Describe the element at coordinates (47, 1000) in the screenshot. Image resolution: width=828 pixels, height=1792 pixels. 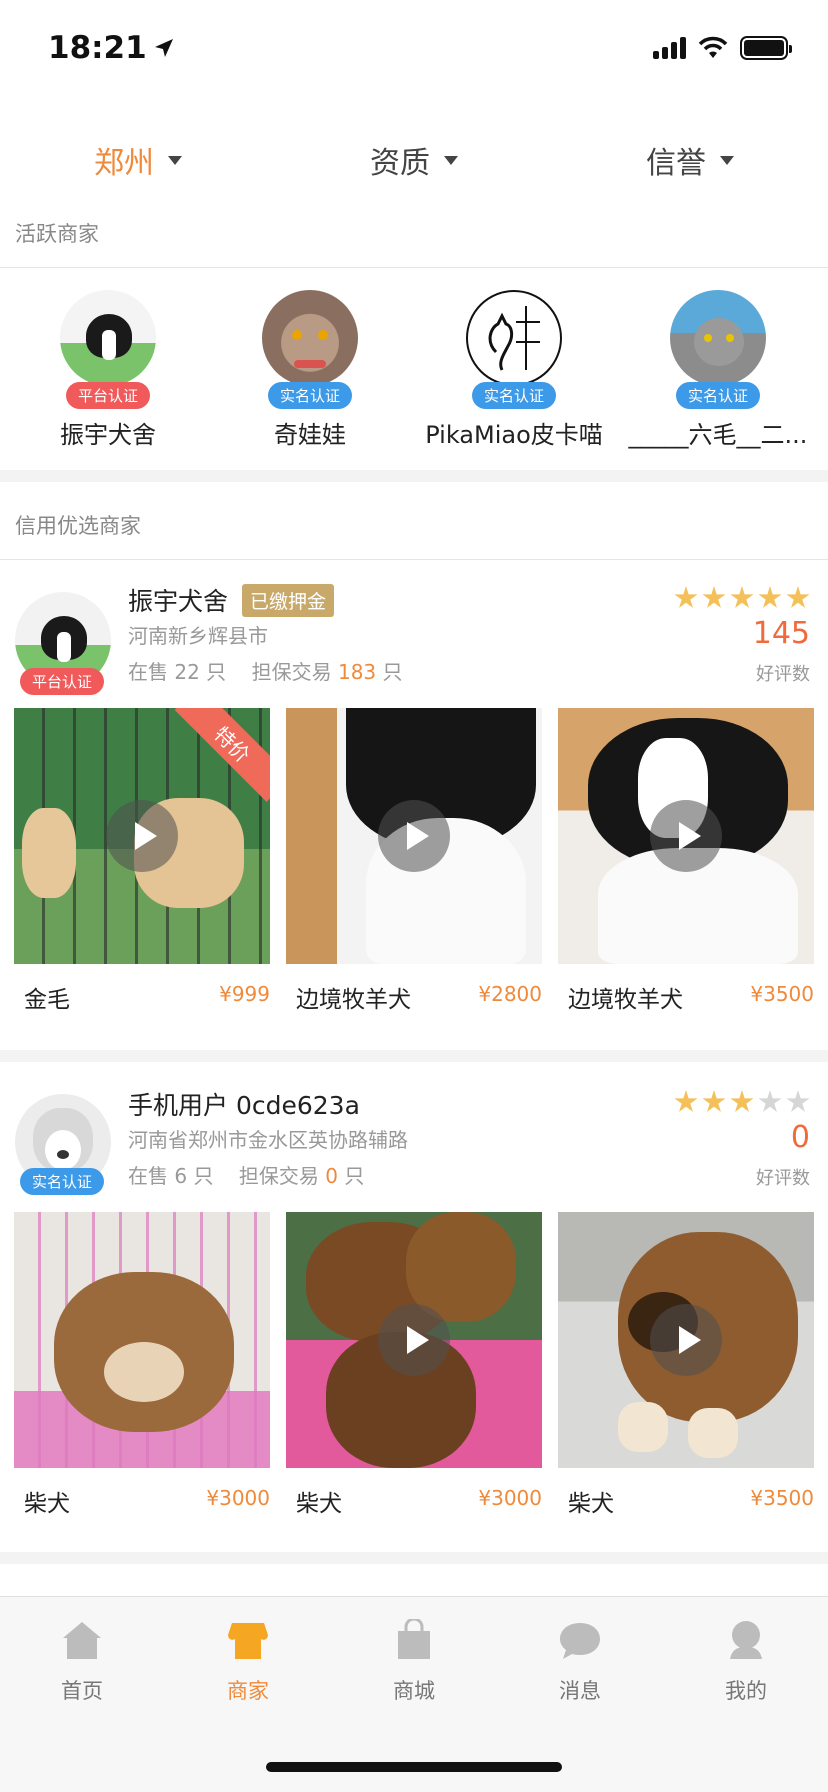
I see `product-name: 金毛` at that location.